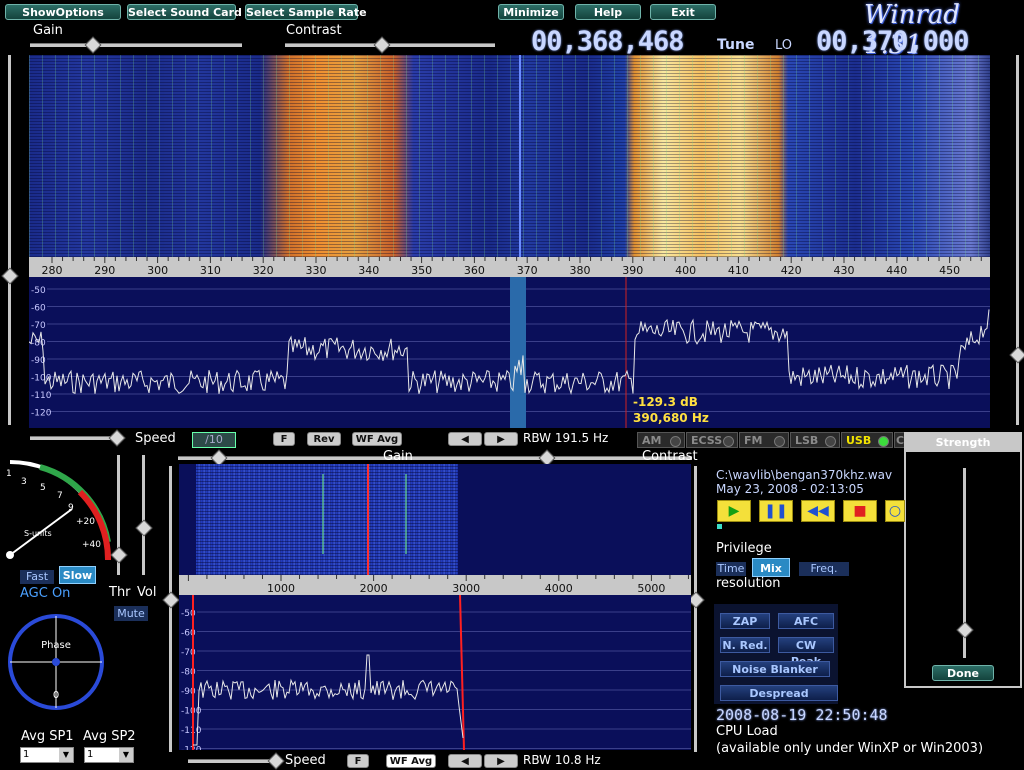 The image size is (1024, 770). I want to click on audio-db-tick-label: -110, so click(191, 731).